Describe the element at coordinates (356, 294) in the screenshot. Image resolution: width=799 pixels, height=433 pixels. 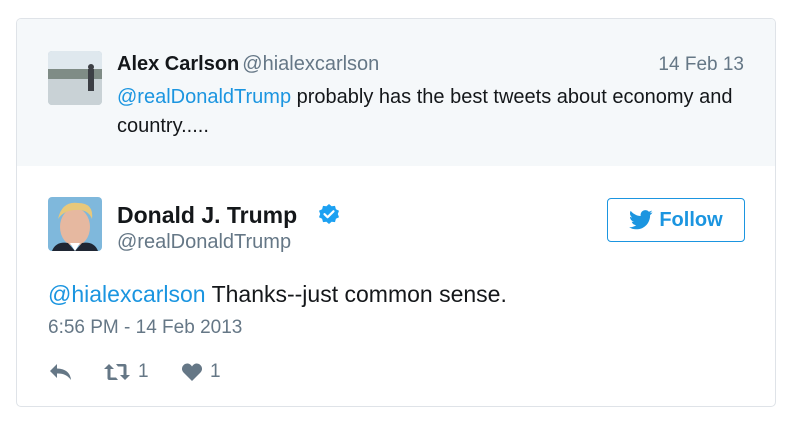
I see `tweet-body: Thanks--just common sense.` at that location.